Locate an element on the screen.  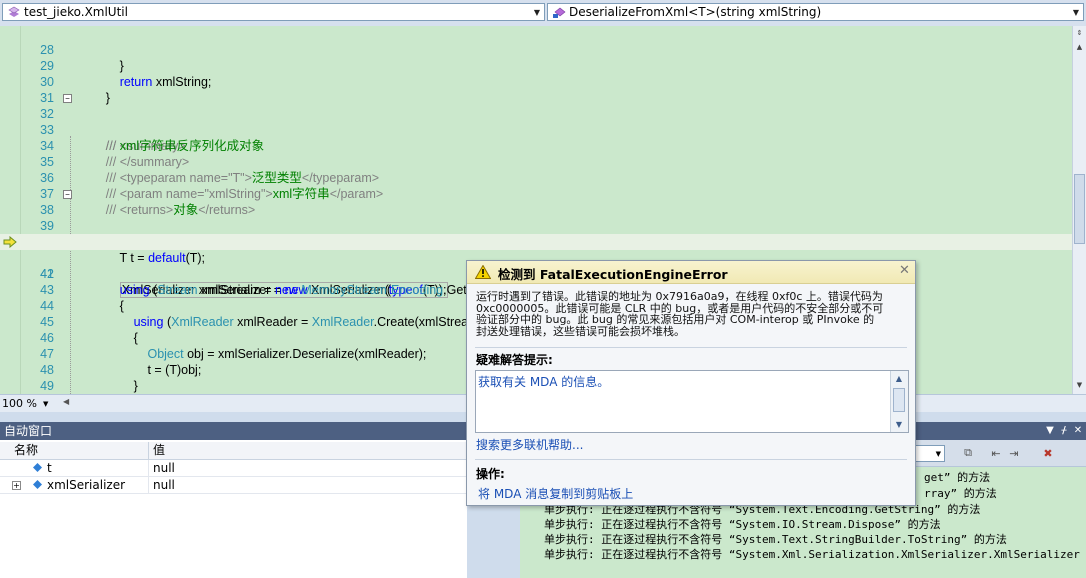
column-header-value: 值 is located at coordinates (159, 450).